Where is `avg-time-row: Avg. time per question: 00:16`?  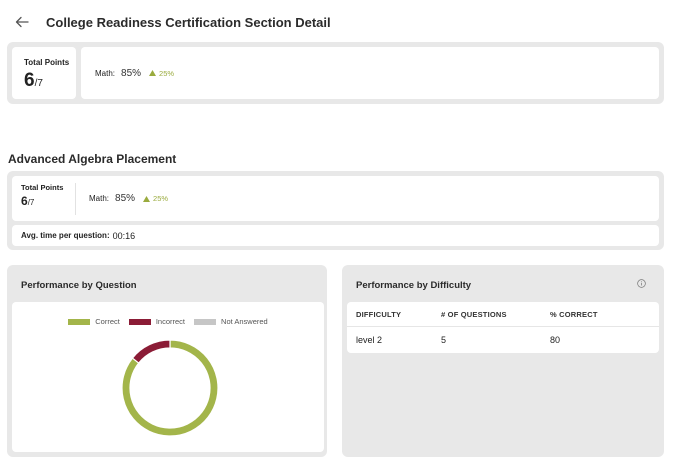
avg-time-row: Avg. time per question: 00:16 is located at coordinates (335, 235).